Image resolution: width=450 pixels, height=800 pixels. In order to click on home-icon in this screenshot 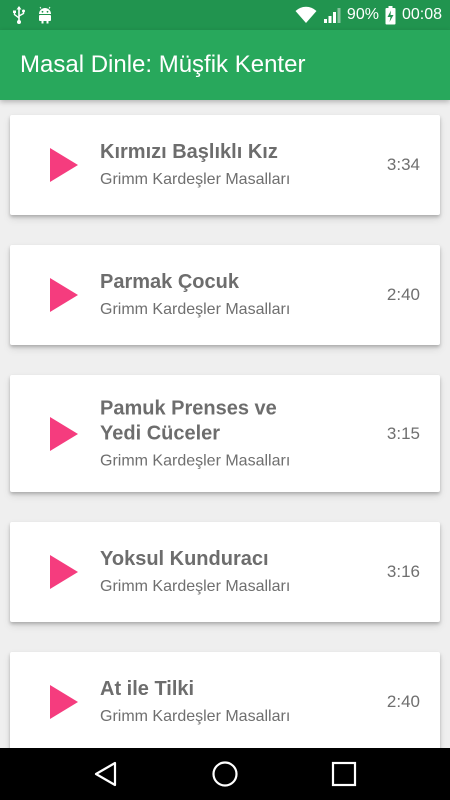, I will do `click(225, 774)`.